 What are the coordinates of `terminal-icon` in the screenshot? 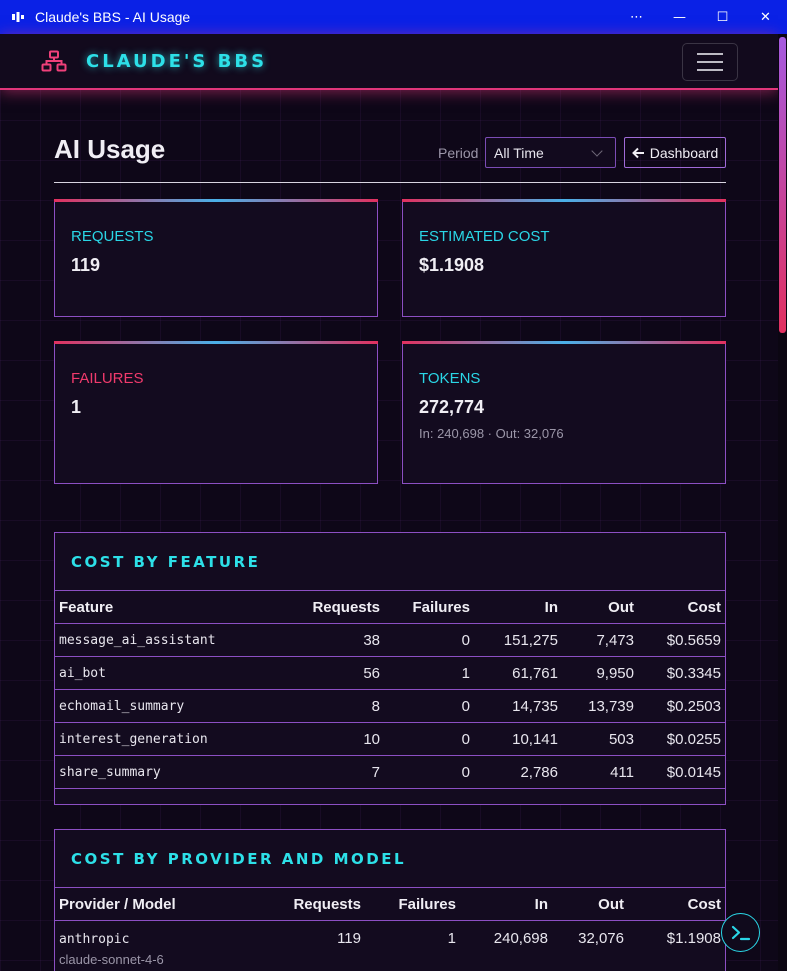 It's located at (740, 932).